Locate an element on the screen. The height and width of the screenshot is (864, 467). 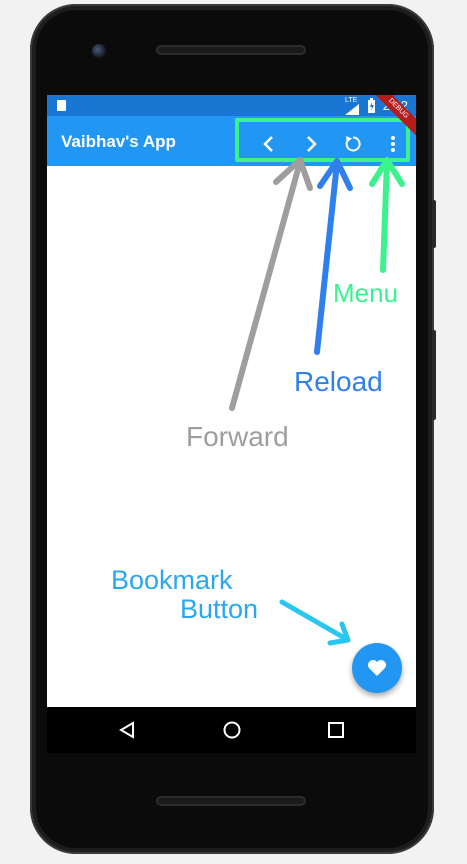
reload-arrow is located at coordinates (333, 256).